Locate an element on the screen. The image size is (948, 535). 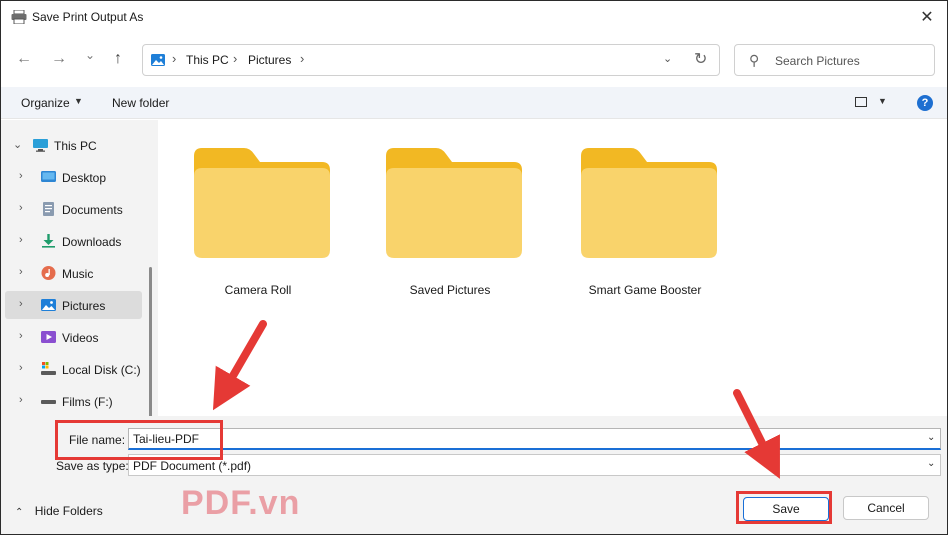
new-folder-button: New folder is located at coordinates (140, 103).